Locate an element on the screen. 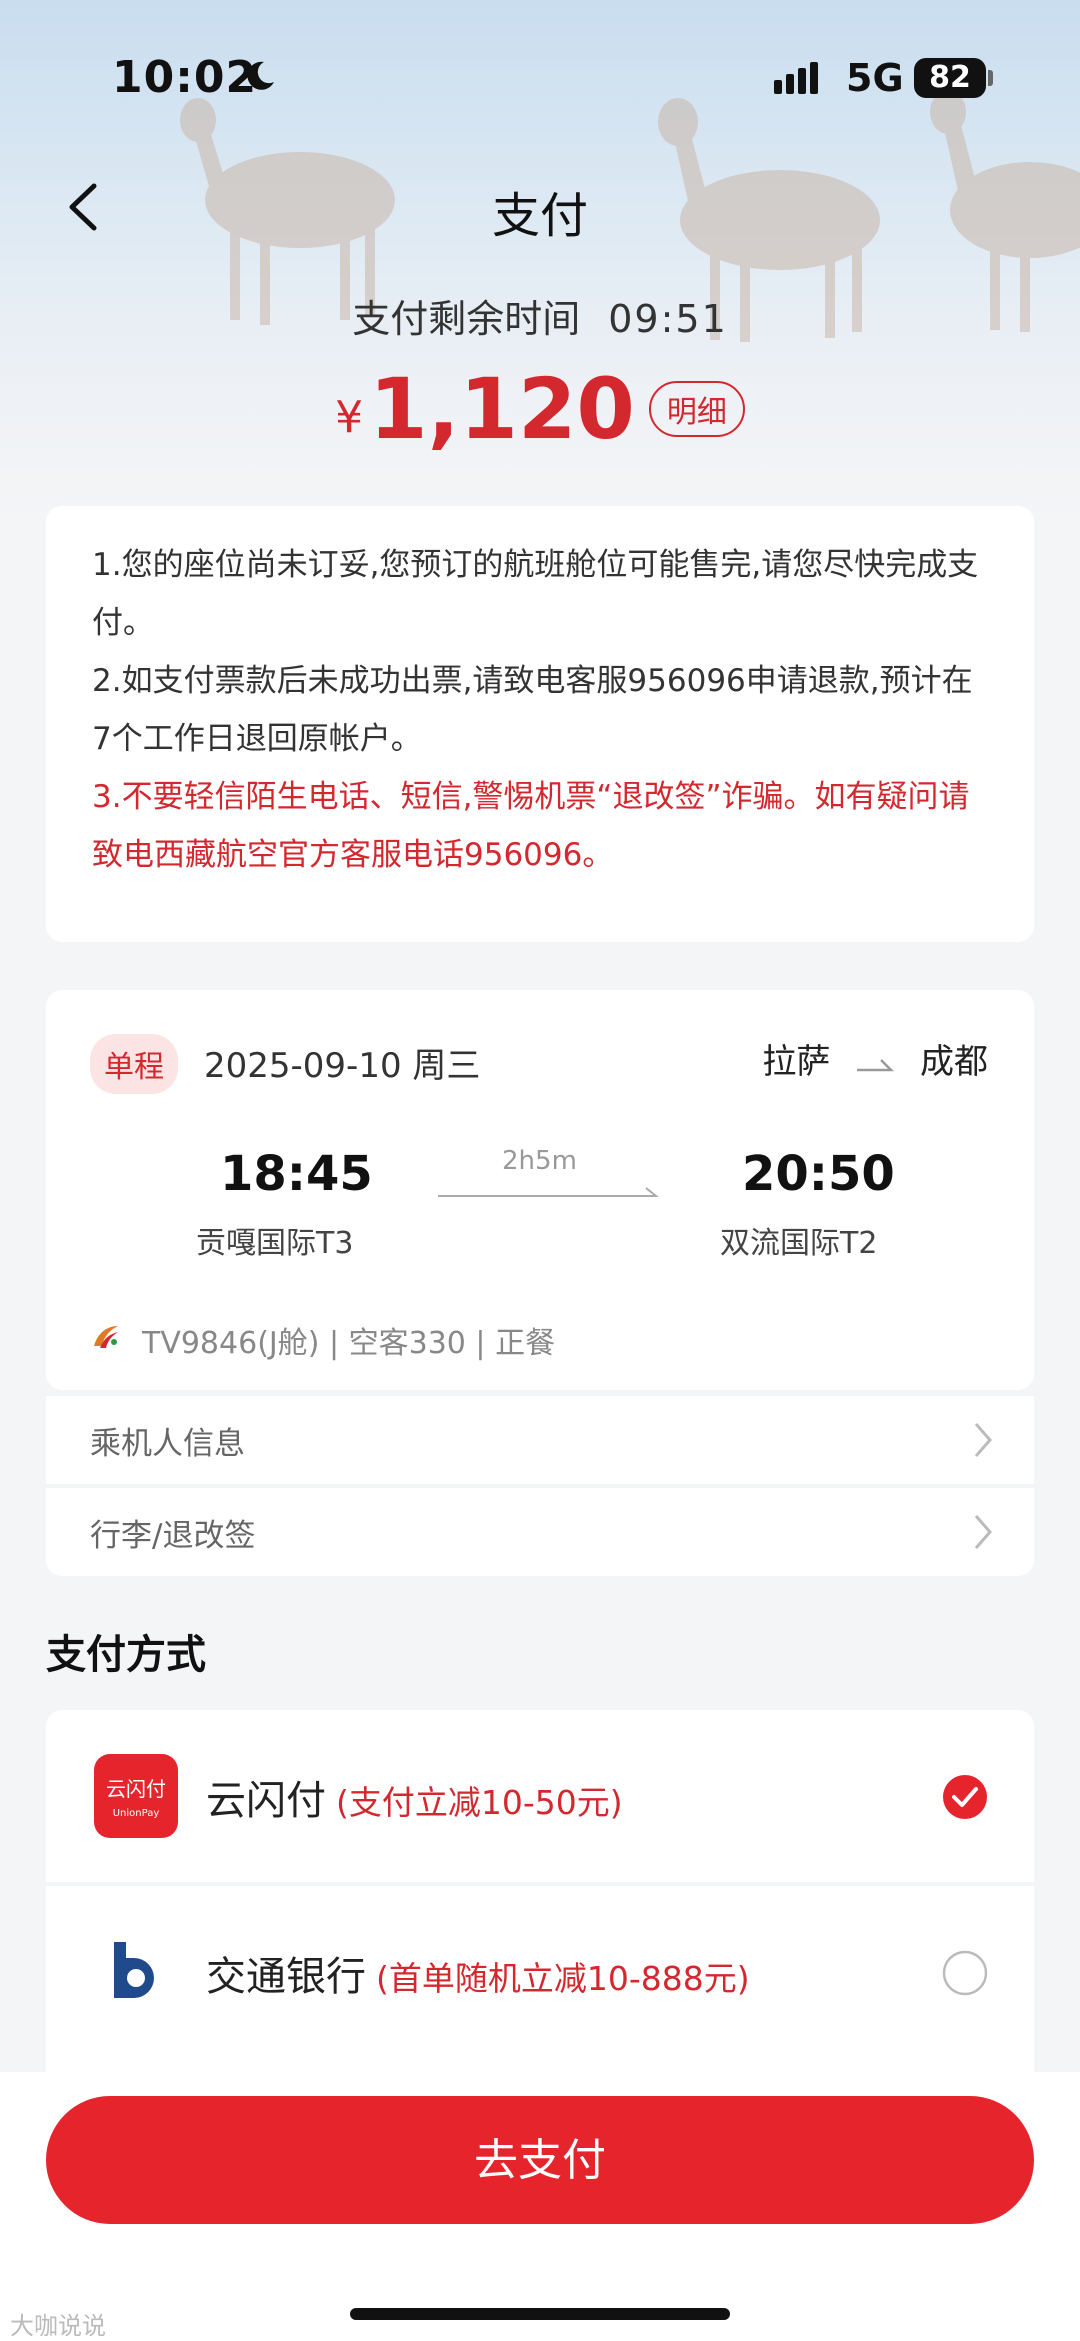 The width and height of the screenshot is (1080, 2341). payment-option-bocom: 交通银行 (首单随机立减10-888元) is located at coordinates (540, 1979).